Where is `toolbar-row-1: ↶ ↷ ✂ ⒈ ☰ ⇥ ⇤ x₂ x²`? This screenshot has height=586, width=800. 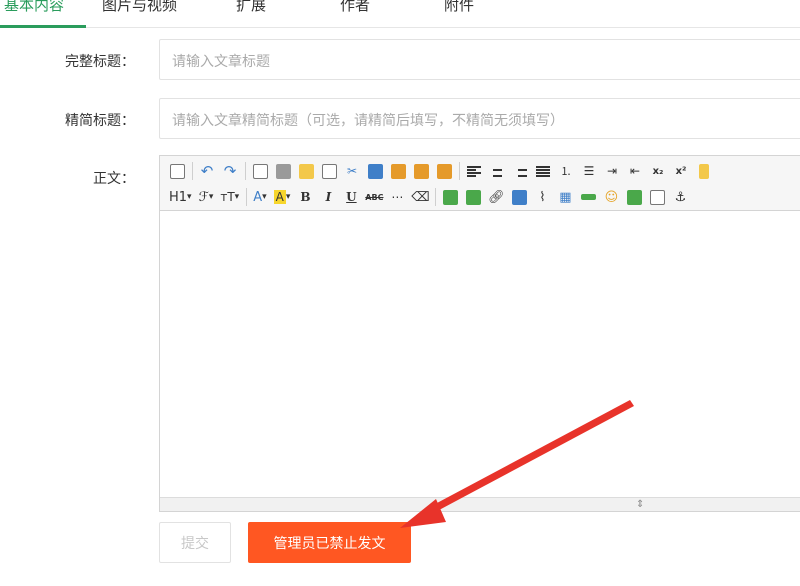 toolbar-row-1: ↶ ↷ ✂ ⒈ ☰ ⇥ ⇤ x₂ x² is located at coordinates (441, 171).